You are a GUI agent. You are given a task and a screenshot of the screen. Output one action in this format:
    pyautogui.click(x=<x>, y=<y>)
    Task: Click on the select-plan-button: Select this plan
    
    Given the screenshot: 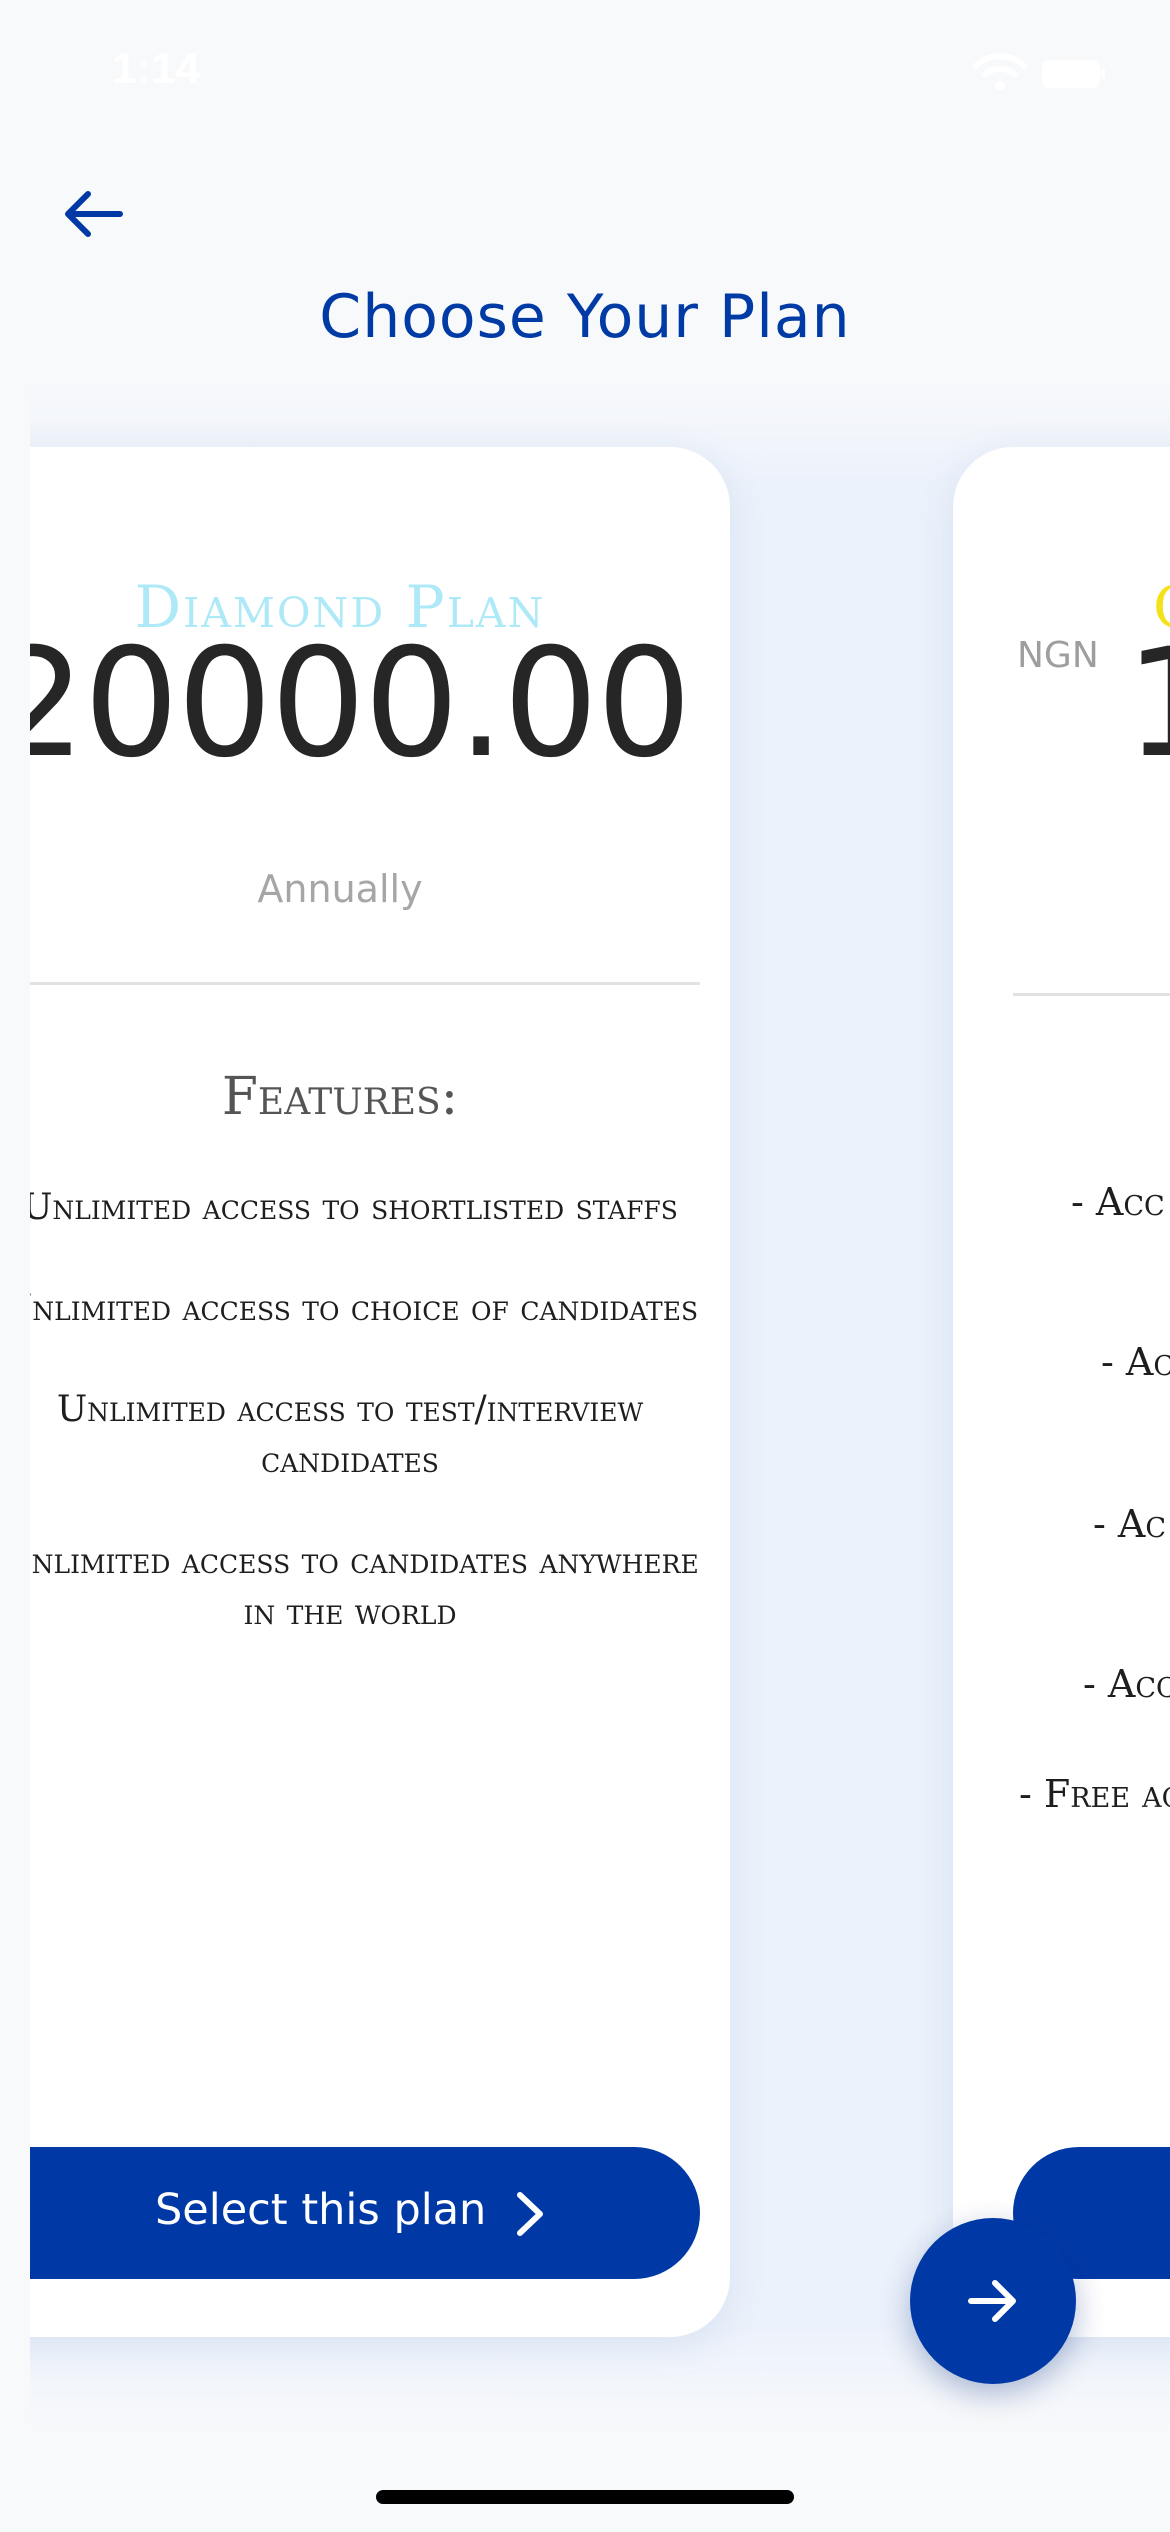 What is the action you would take?
    pyautogui.click(x=365, y=2213)
    